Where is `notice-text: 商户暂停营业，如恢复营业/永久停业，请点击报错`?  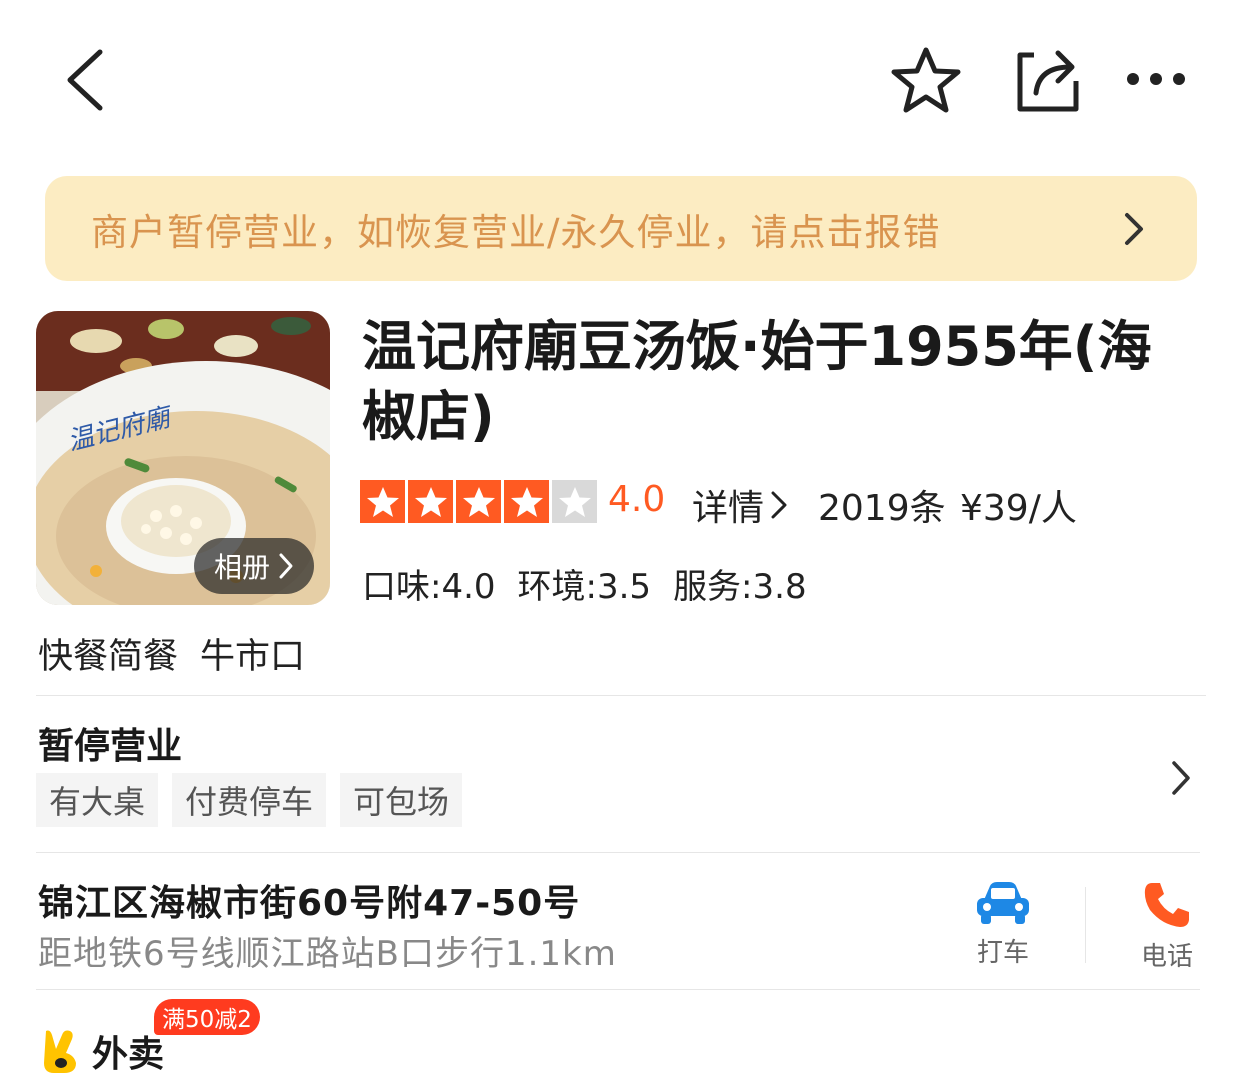 notice-text: 商户暂停营业，如恢复营业/永久停业，请点击报错 is located at coordinates (516, 232).